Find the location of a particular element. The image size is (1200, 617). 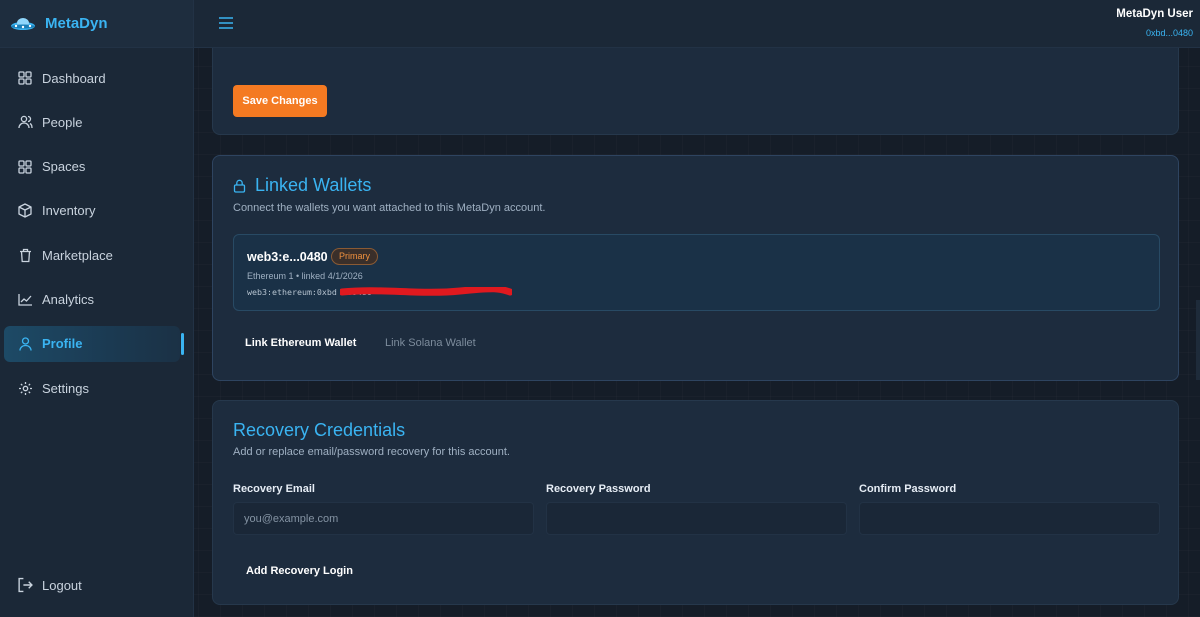

sidebar-item-inventory: Inventory is located at coordinates (97, 211).